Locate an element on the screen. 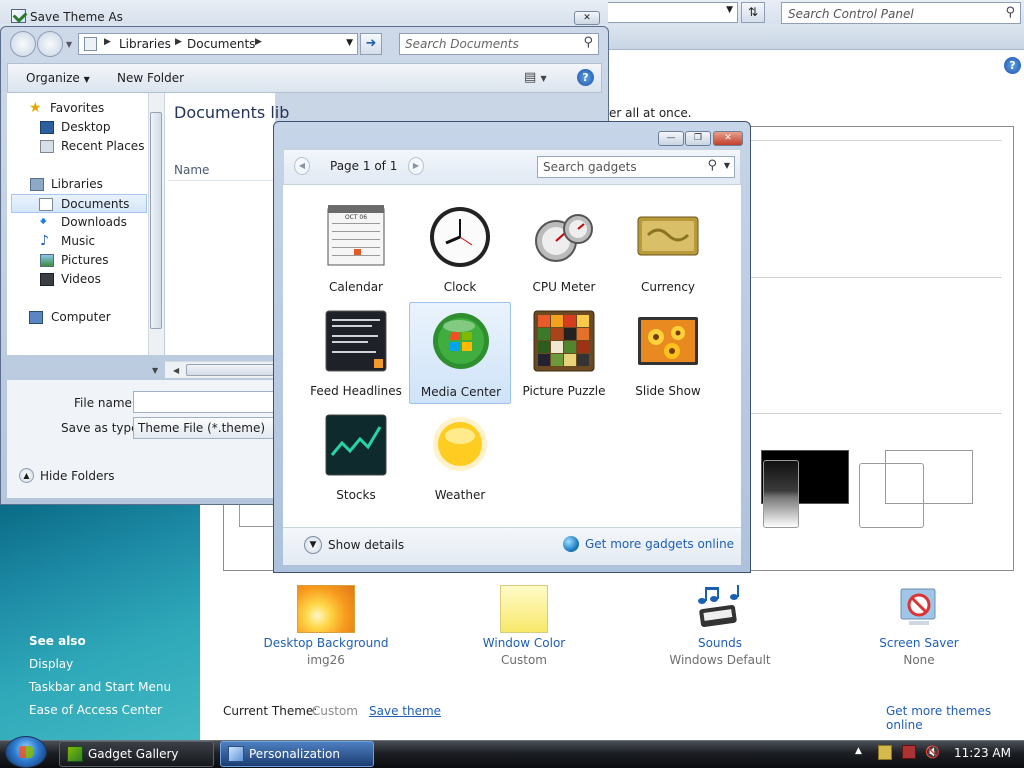  nav-label: Favorites is located at coordinates (77, 108).